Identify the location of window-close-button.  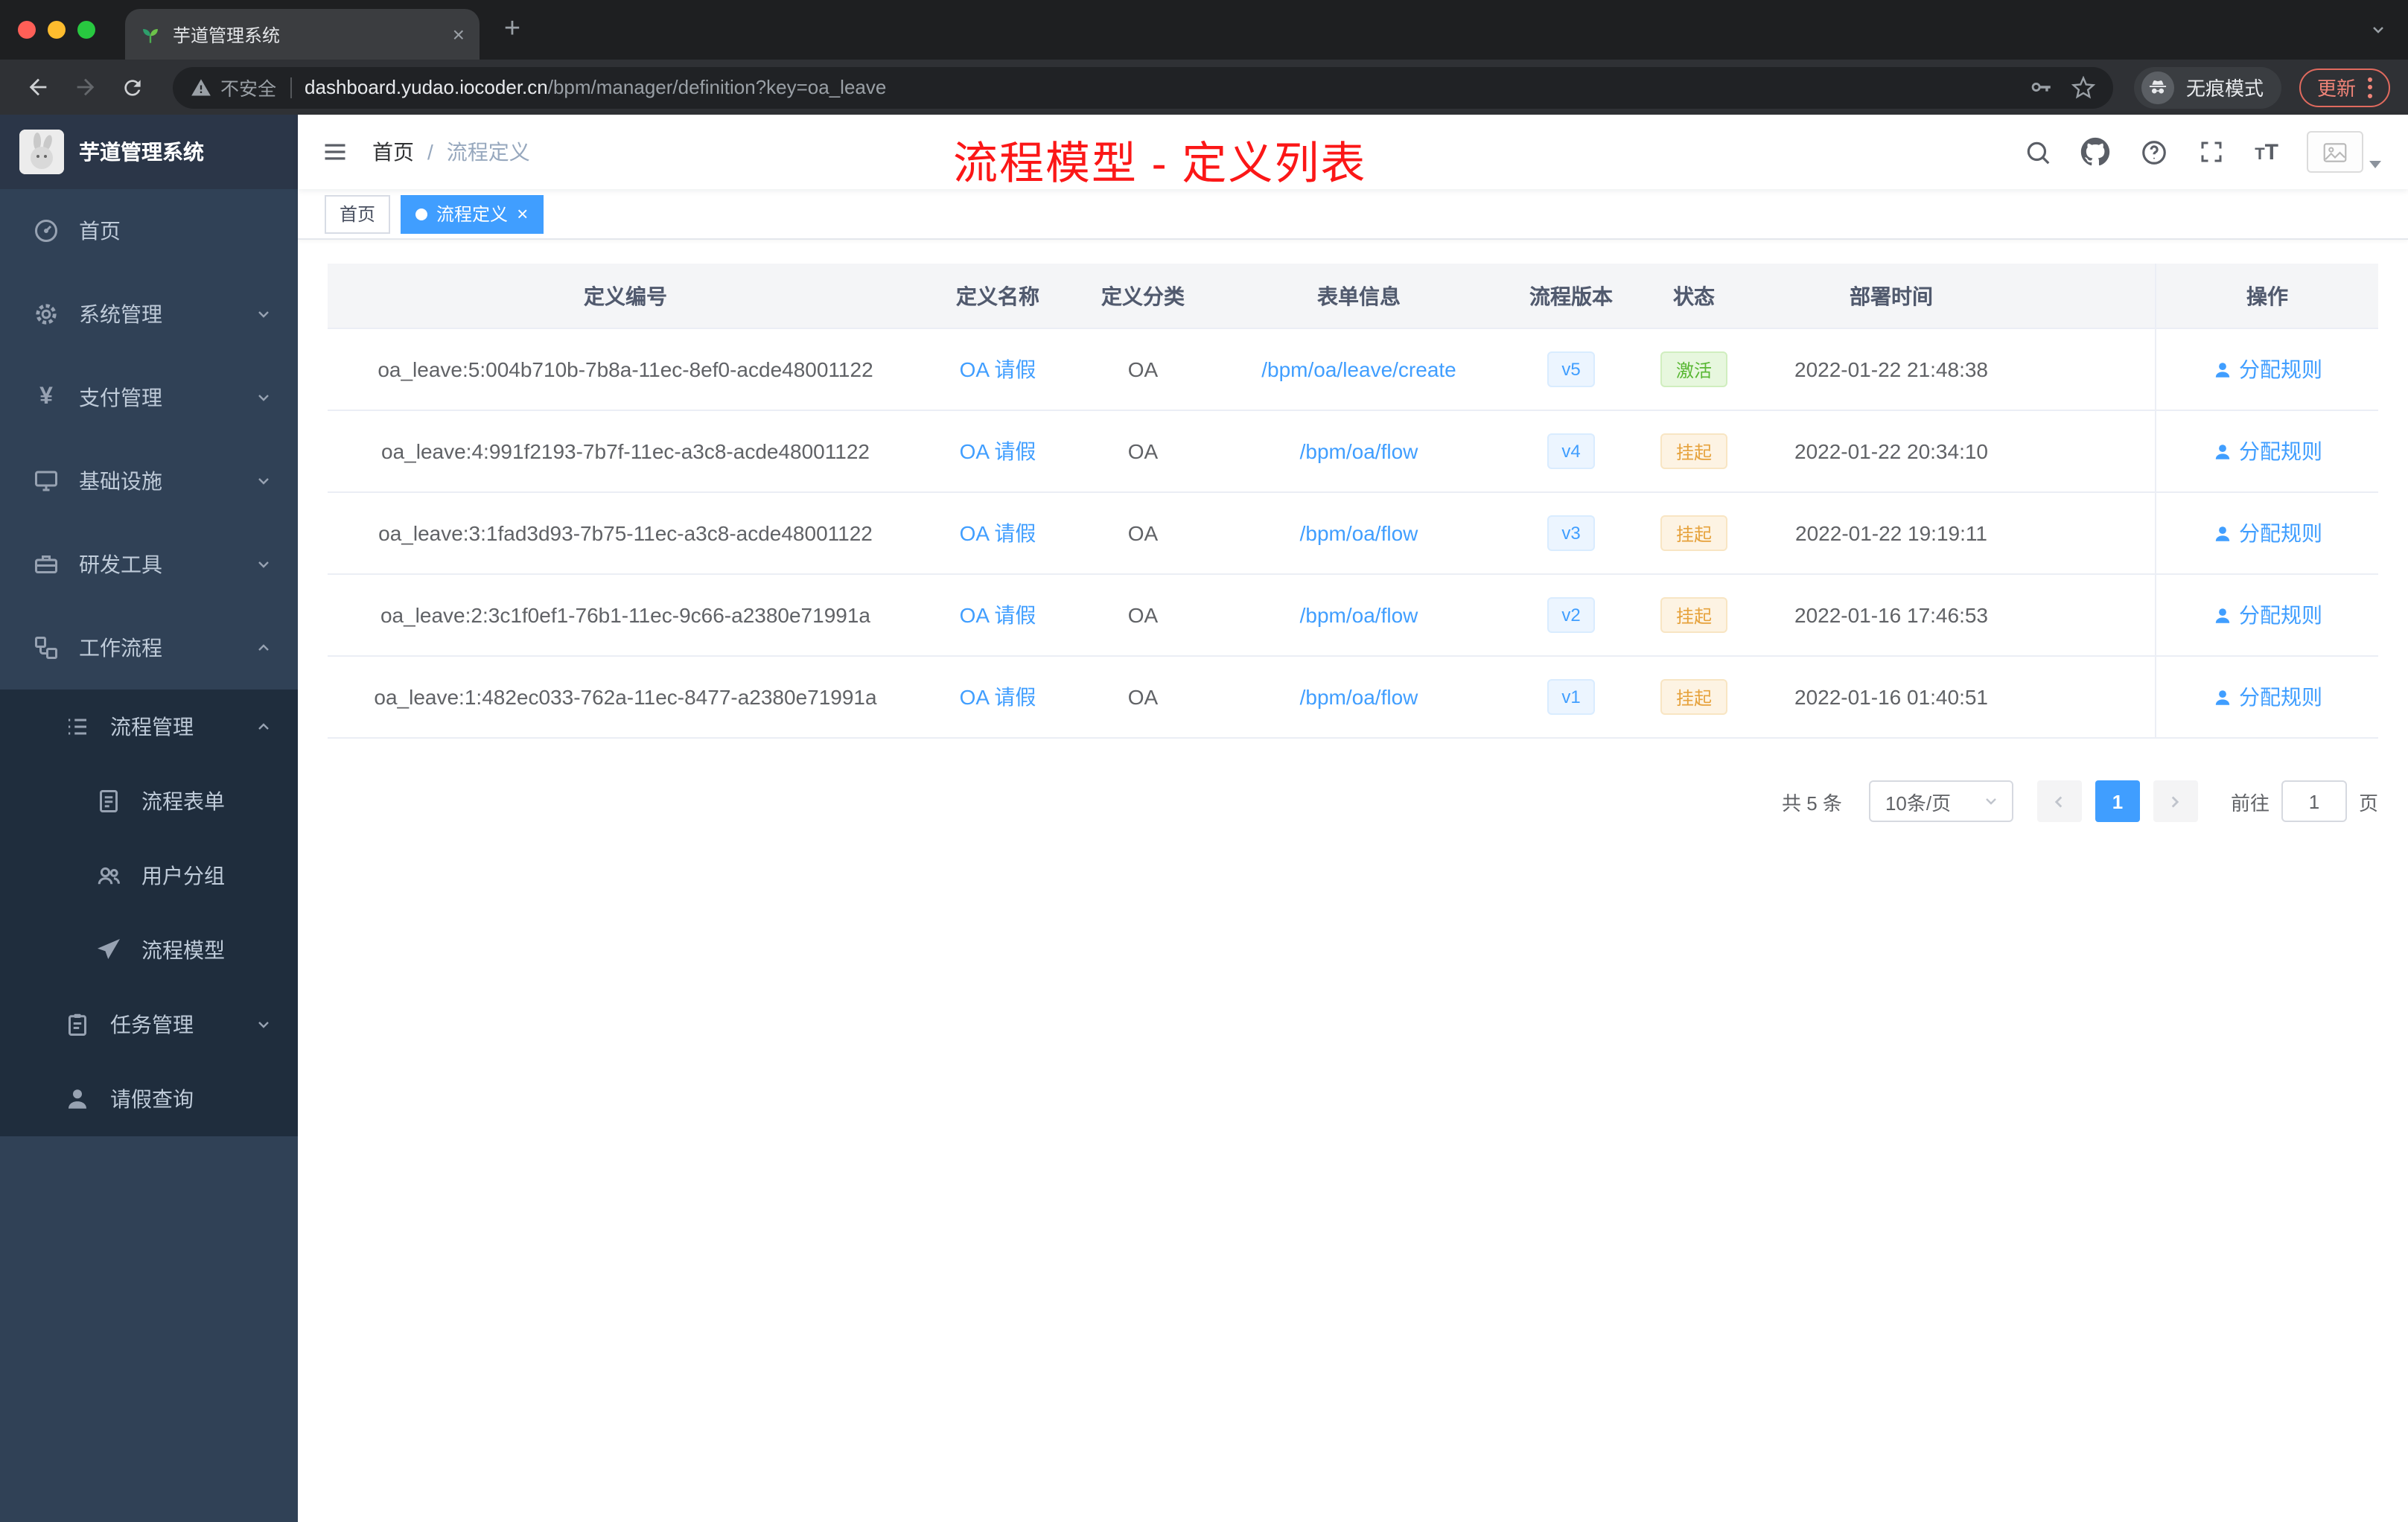
(27, 30).